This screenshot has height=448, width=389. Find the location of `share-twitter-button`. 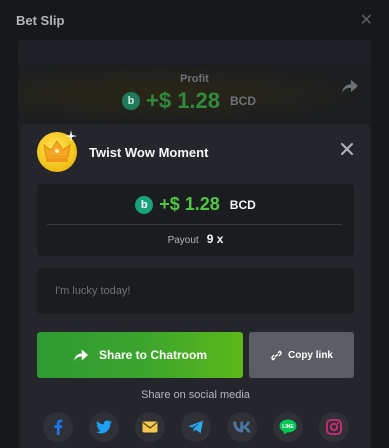

share-twitter-button is located at coordinates (104, 427).